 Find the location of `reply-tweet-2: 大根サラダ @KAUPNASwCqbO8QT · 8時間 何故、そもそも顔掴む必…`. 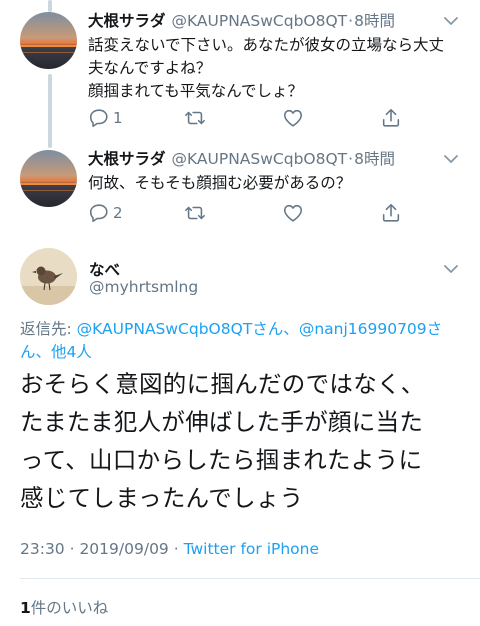

reply-tweet-2: 大根サラダ @KAUPNASwCqbO8QT · 8時間 何故、そもそも顔掴む必… is located at coordinates (275, 171).